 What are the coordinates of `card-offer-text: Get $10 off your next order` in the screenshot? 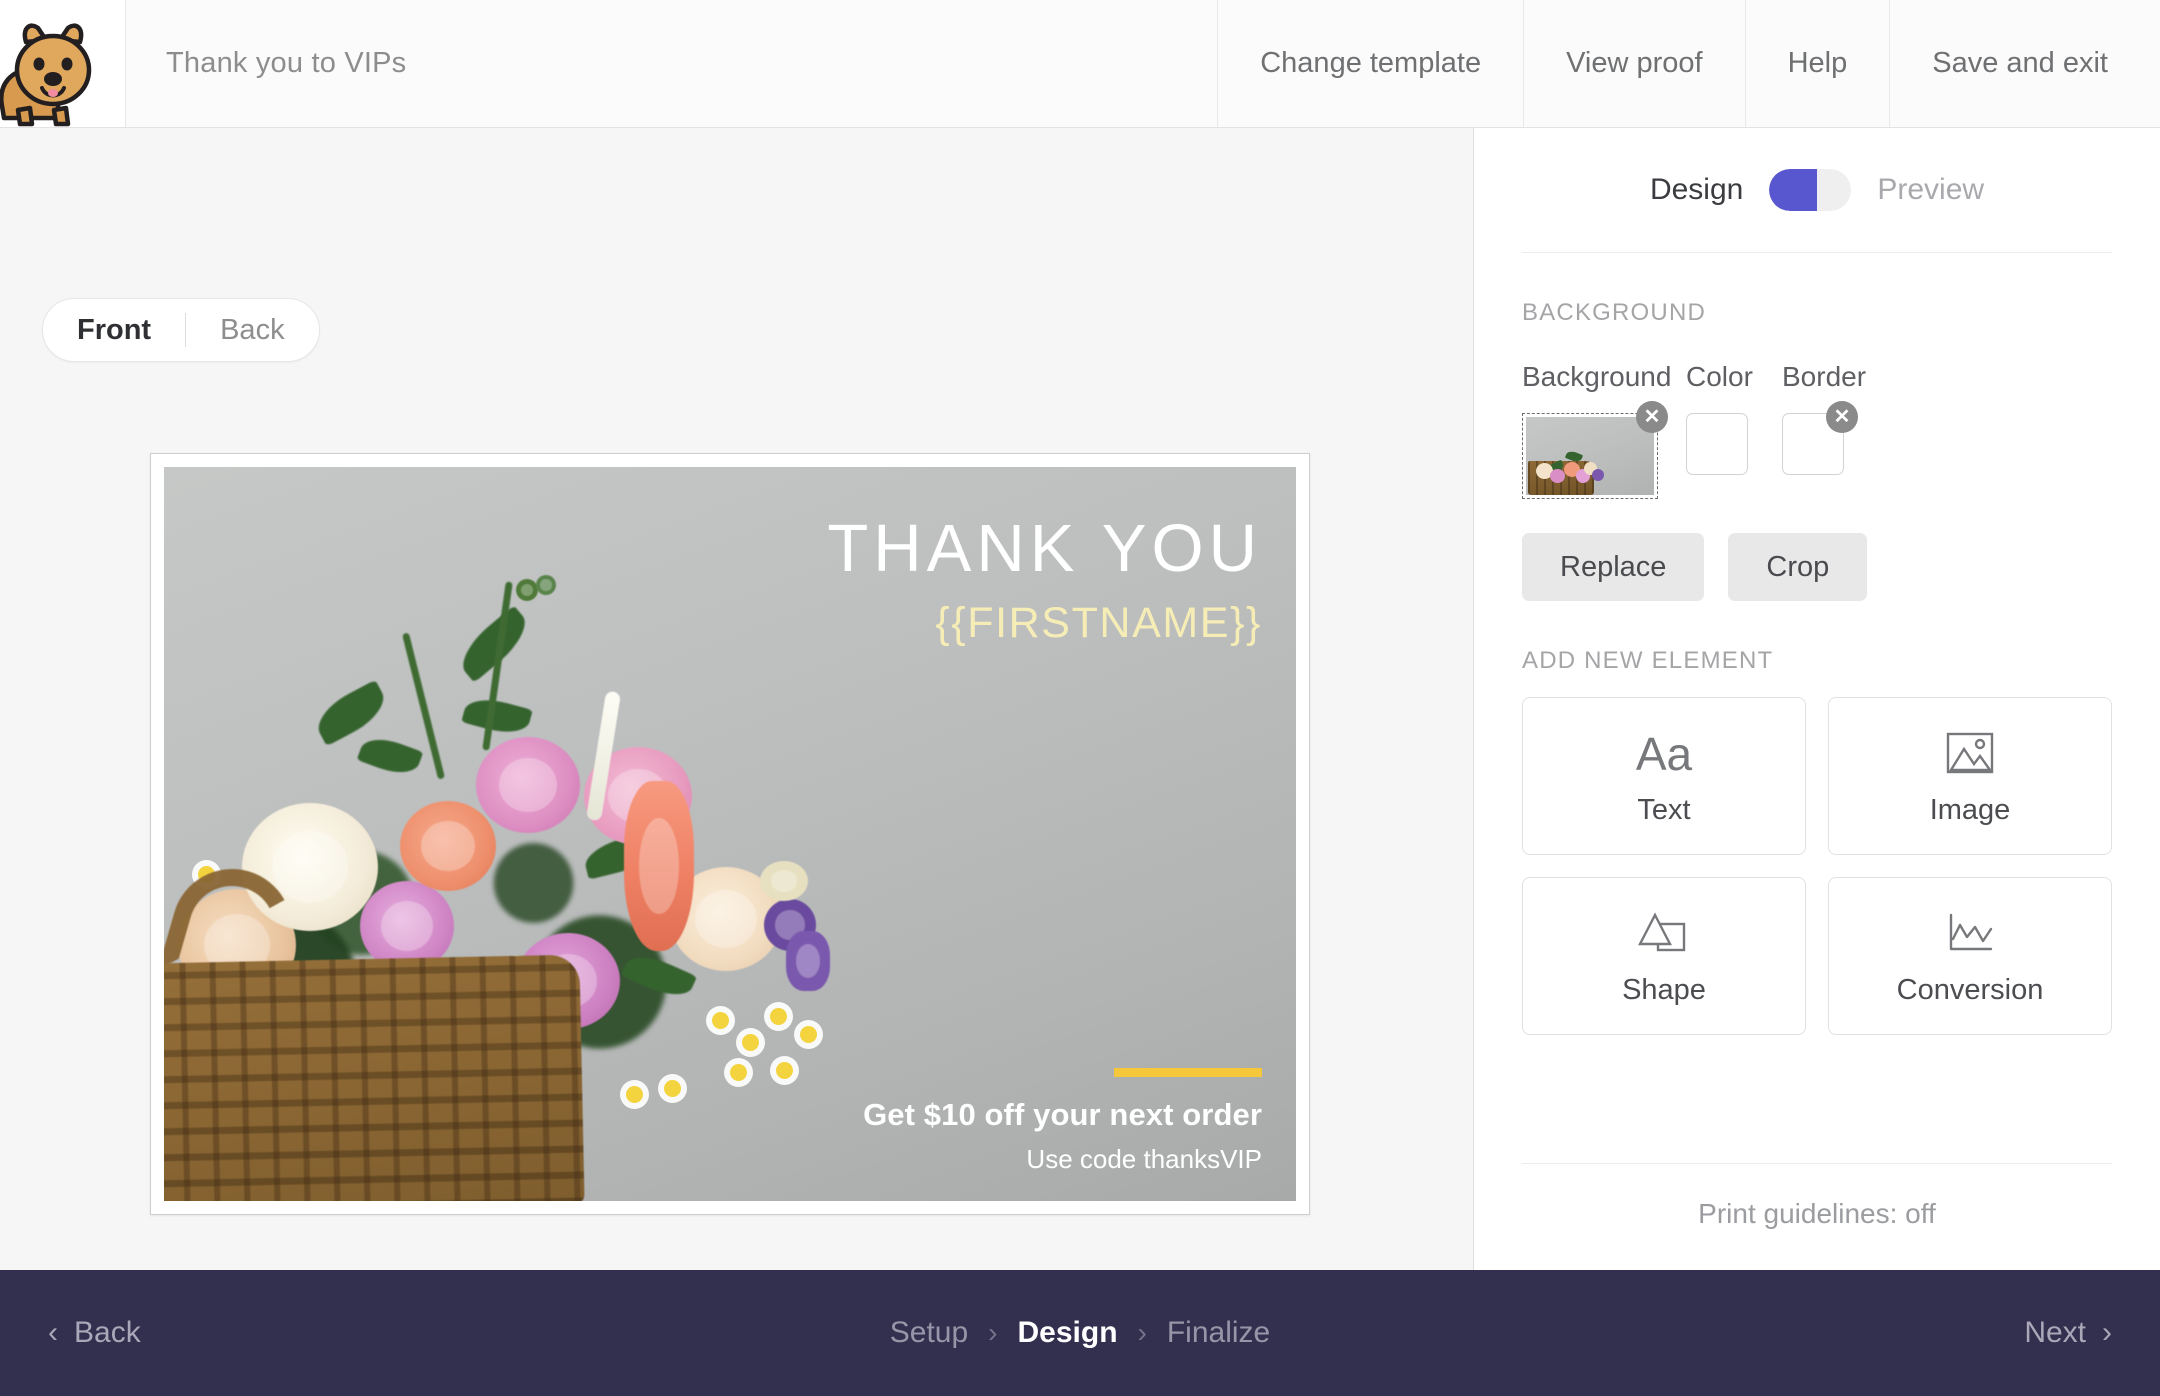 It's located at (1062, 1115).